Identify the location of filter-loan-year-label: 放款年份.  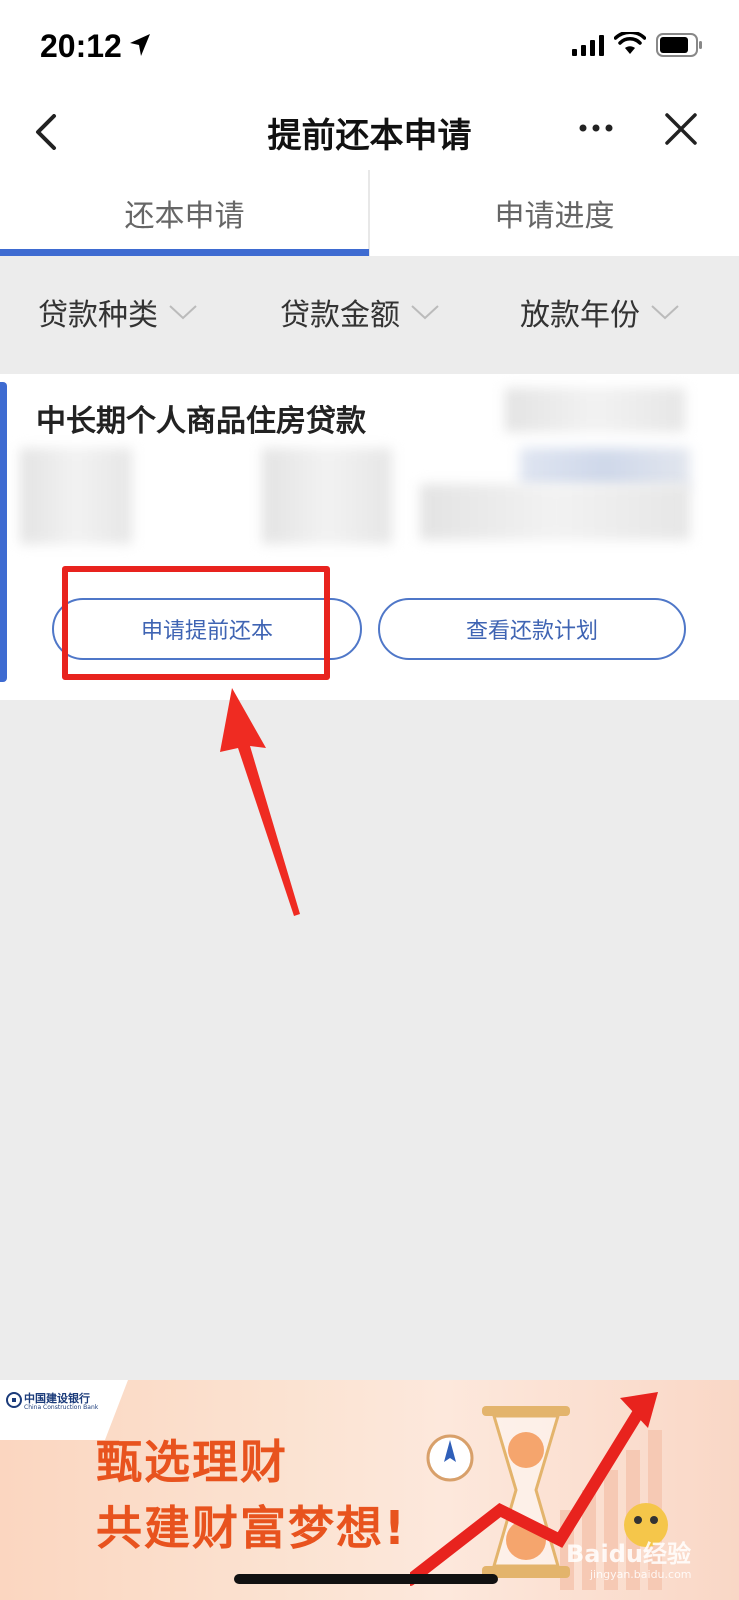
(580, 315).